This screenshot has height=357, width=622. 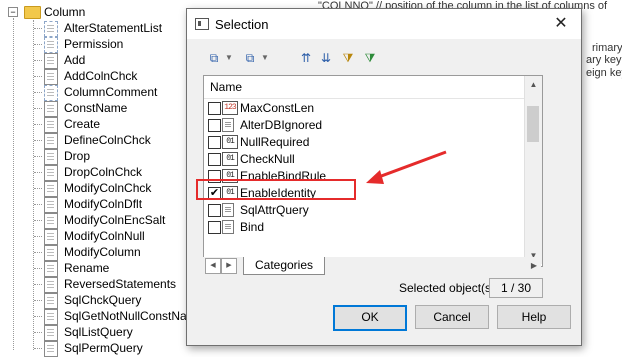 I want to click on tab-scroll-right-icon: ▶, so click(x=229, y=266).